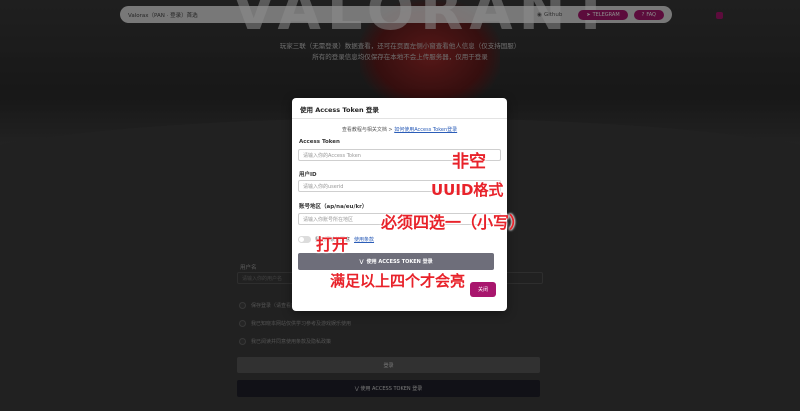 The width and height of the screenshot is (800, 411). Describe the element at coordinates (364, 239) in the screenshot. I see `terms-link: 使用条款` at that location.